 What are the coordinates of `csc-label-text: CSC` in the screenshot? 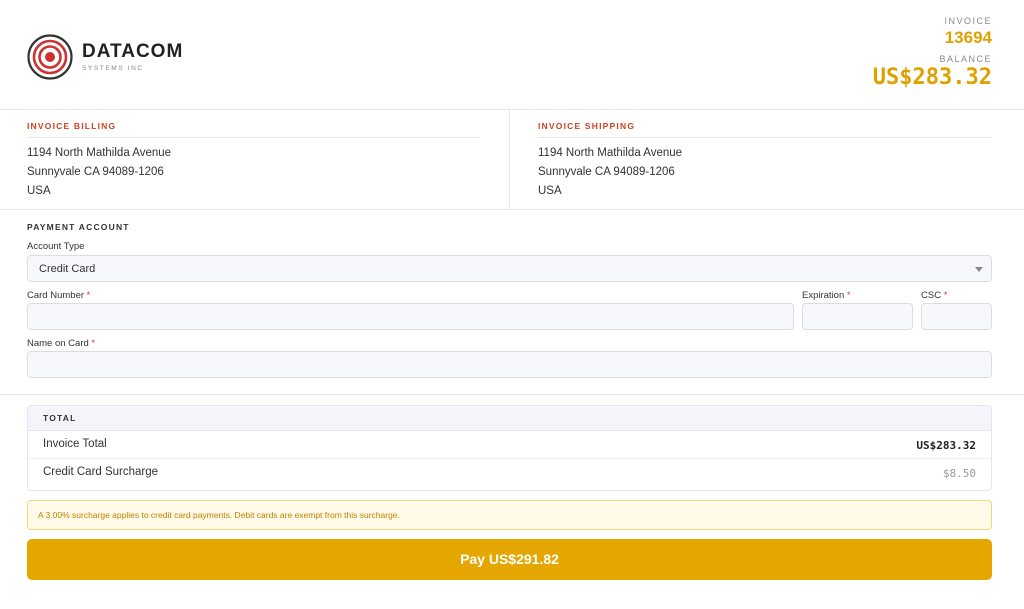 It's located at (931, 295).